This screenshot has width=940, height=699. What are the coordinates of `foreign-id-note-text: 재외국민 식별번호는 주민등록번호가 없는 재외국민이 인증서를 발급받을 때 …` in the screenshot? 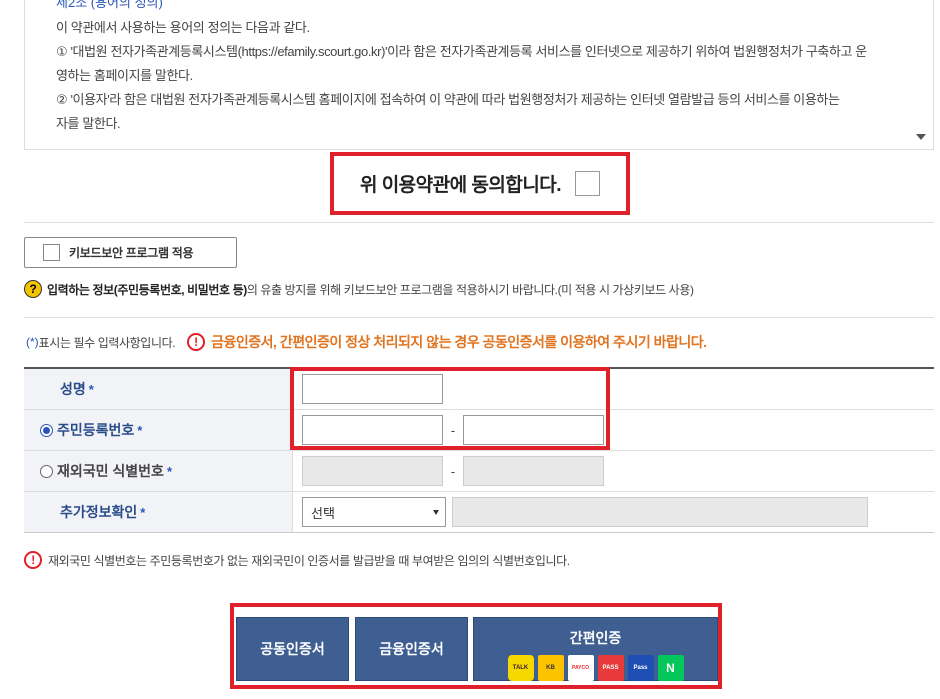 It's located at (309, 560).